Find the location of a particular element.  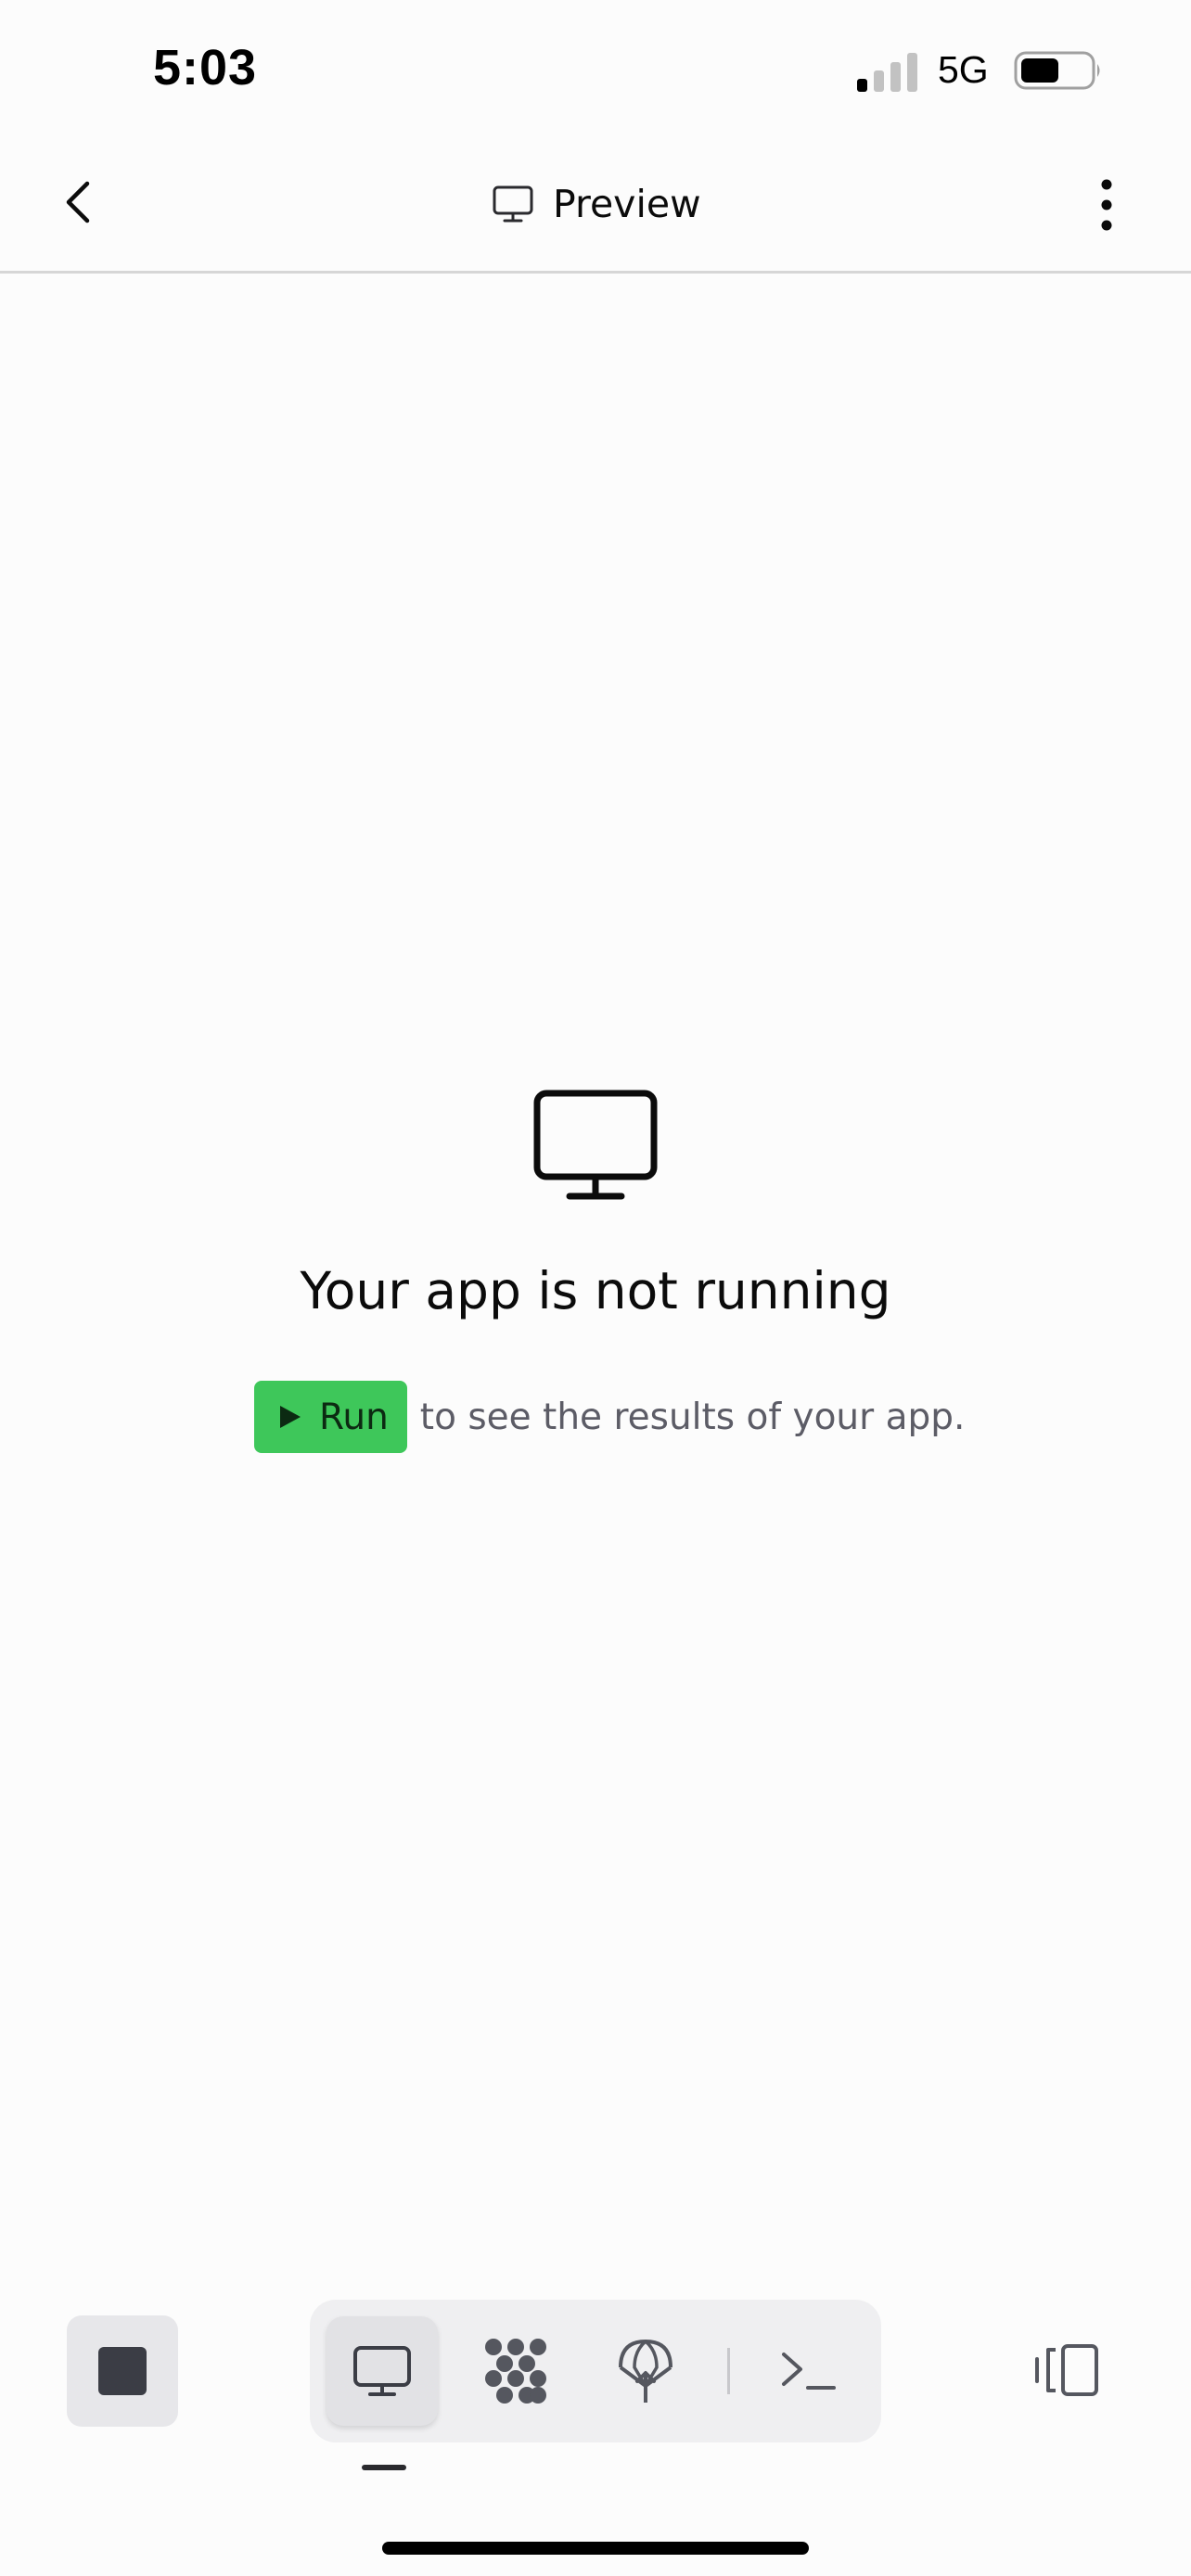

chevron-left-icon is located at coordinates (78, 202).